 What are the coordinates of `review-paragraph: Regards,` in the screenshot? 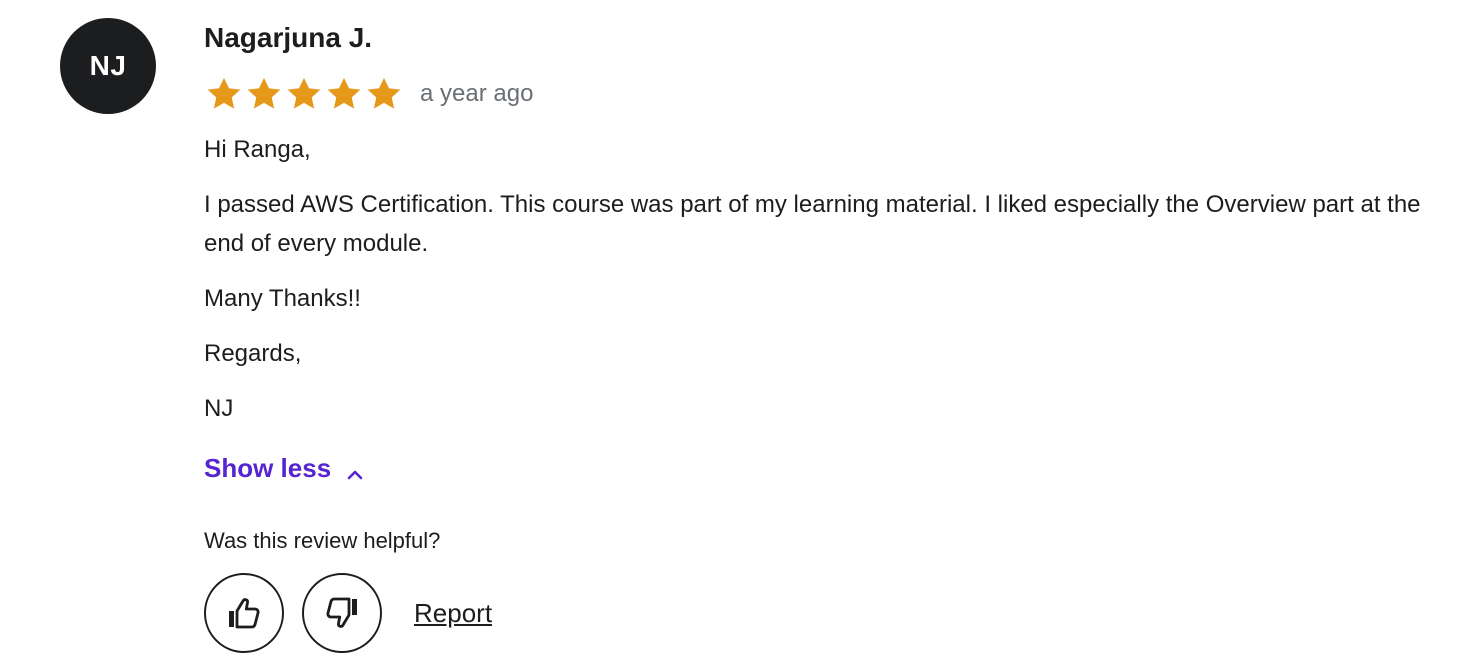 It's located at (253, 353).